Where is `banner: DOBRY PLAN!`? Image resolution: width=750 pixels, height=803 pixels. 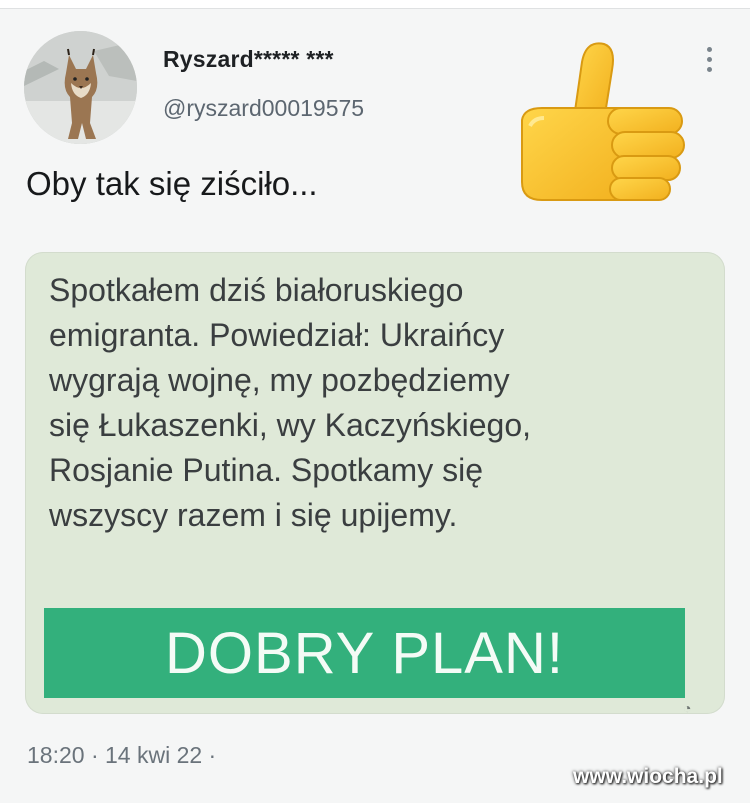
banner: DOBRY PLAN! is located at coordinates (364, 653).